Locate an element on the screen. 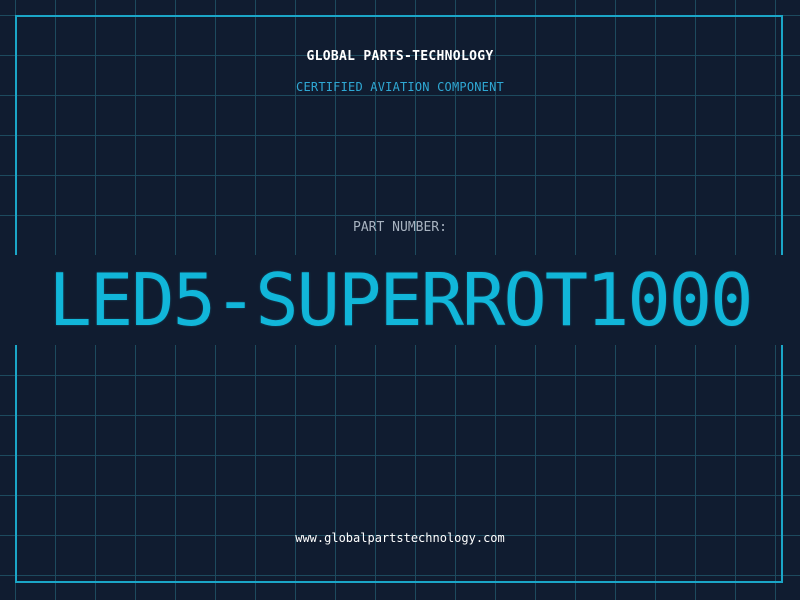 The height and width of the screenshot is (600, 800). certification-subtitle: CERTIFIED AVIATION COMPONENT is located at coordinates (400, 87).